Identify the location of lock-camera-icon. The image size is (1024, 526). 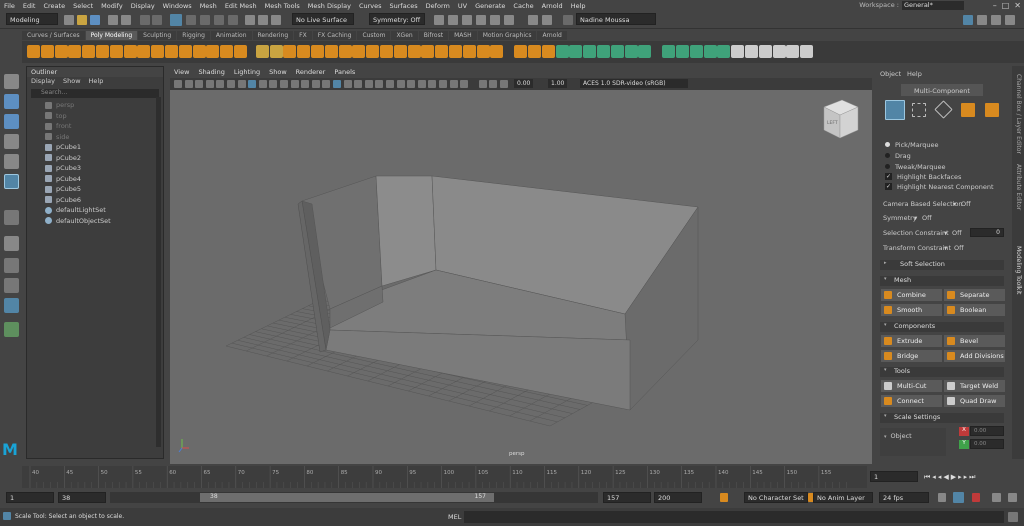
(188, 84).